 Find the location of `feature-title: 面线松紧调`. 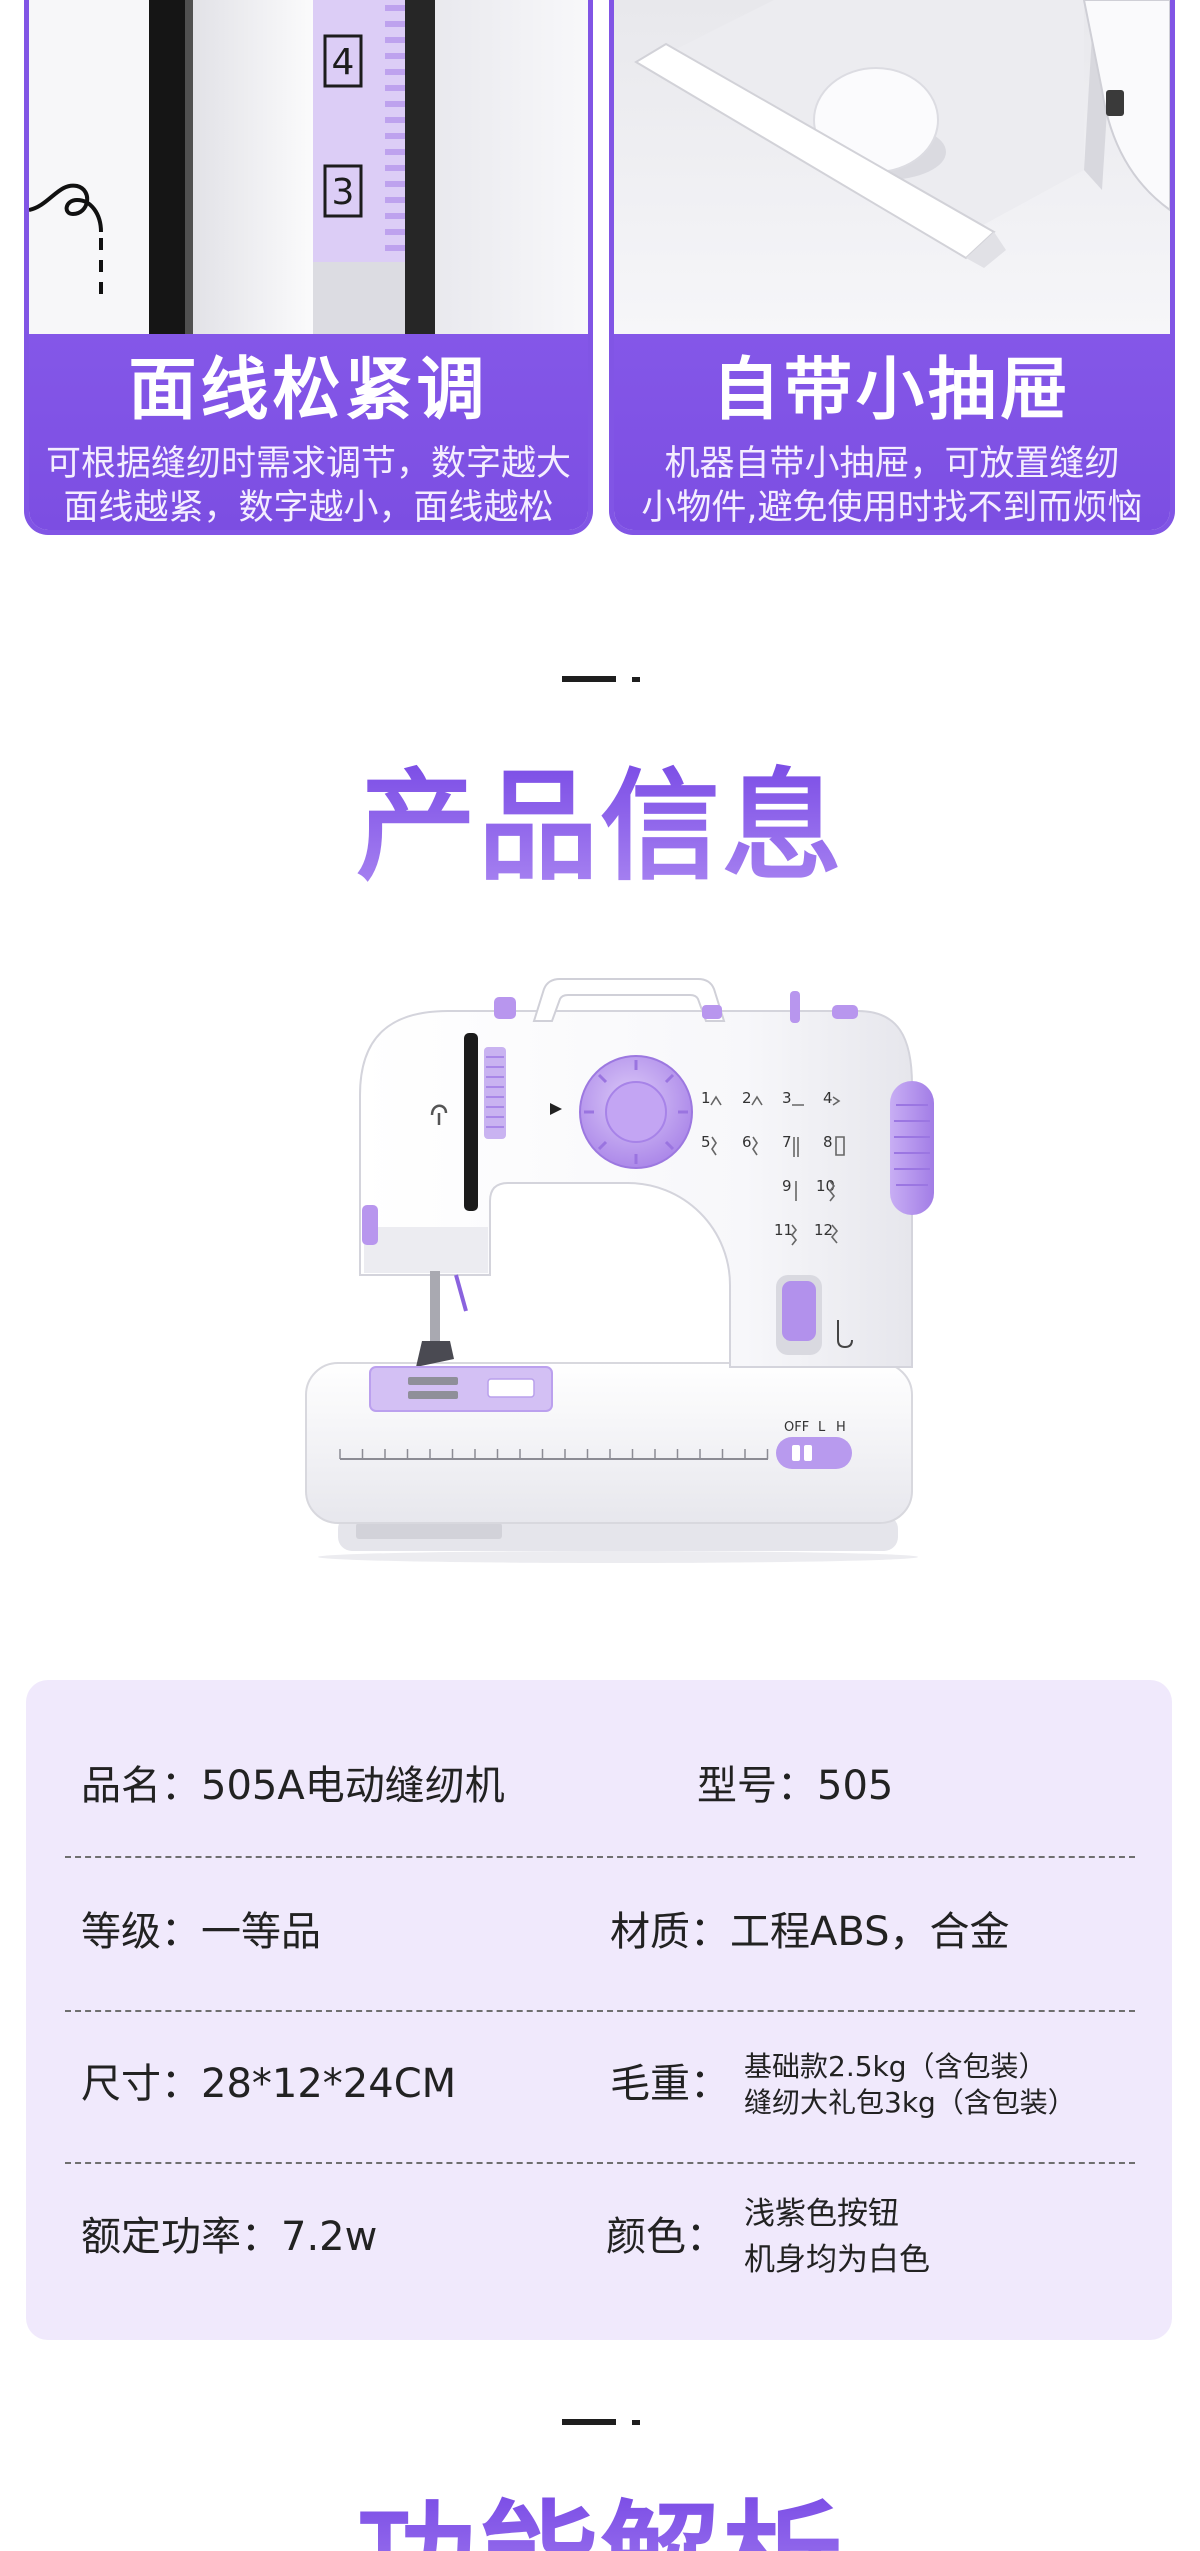

feature-title: 面线松紧调 is located at coordinates (308, 390).